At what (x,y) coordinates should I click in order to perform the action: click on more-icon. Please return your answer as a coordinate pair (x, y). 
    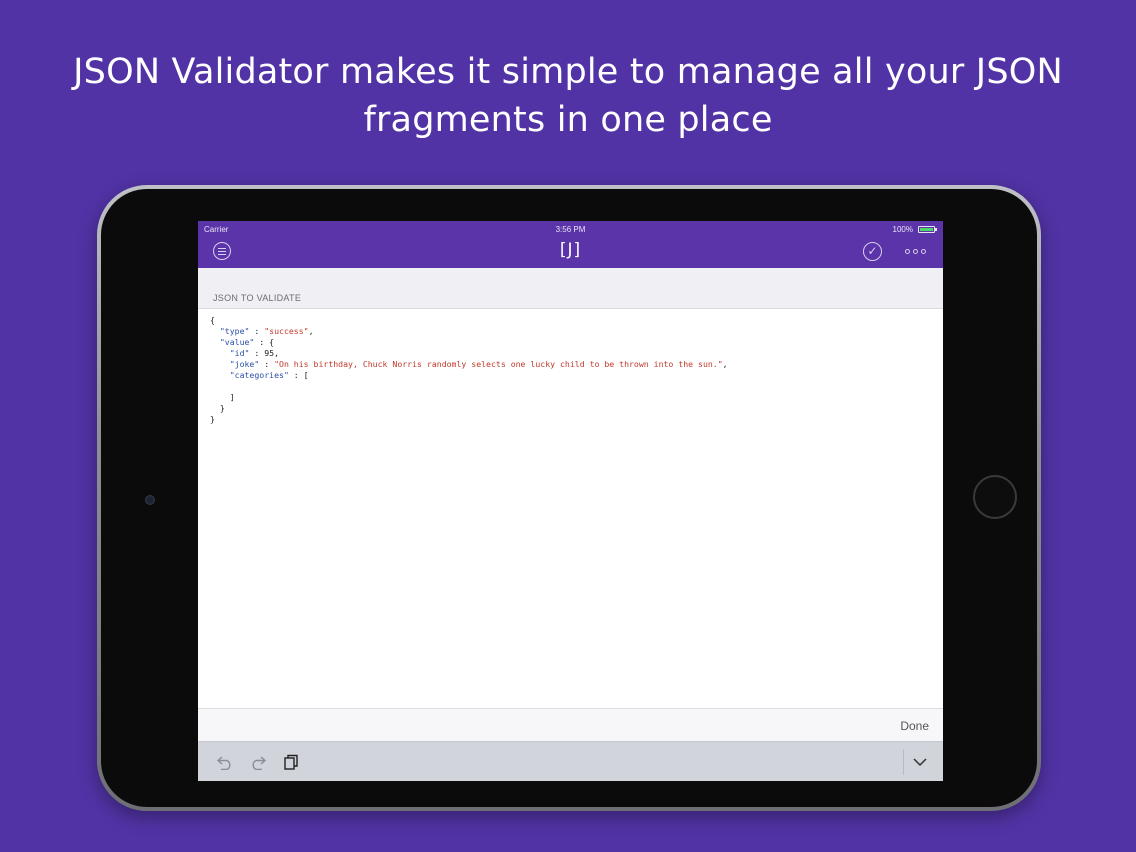
    Looking at the image, I should click on (916, 252).